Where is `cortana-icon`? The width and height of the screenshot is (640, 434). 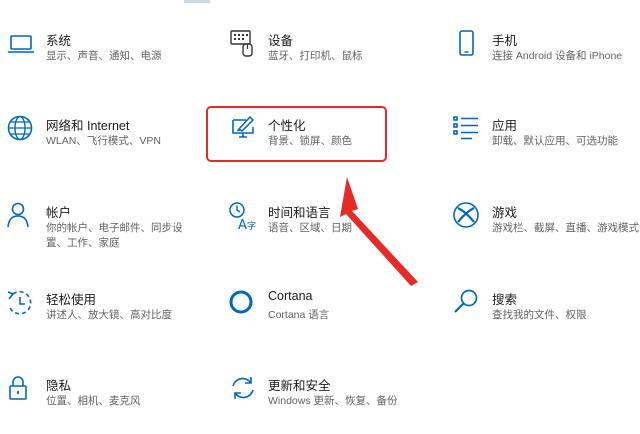
cortana-icon is located at coordinates (243, 303).